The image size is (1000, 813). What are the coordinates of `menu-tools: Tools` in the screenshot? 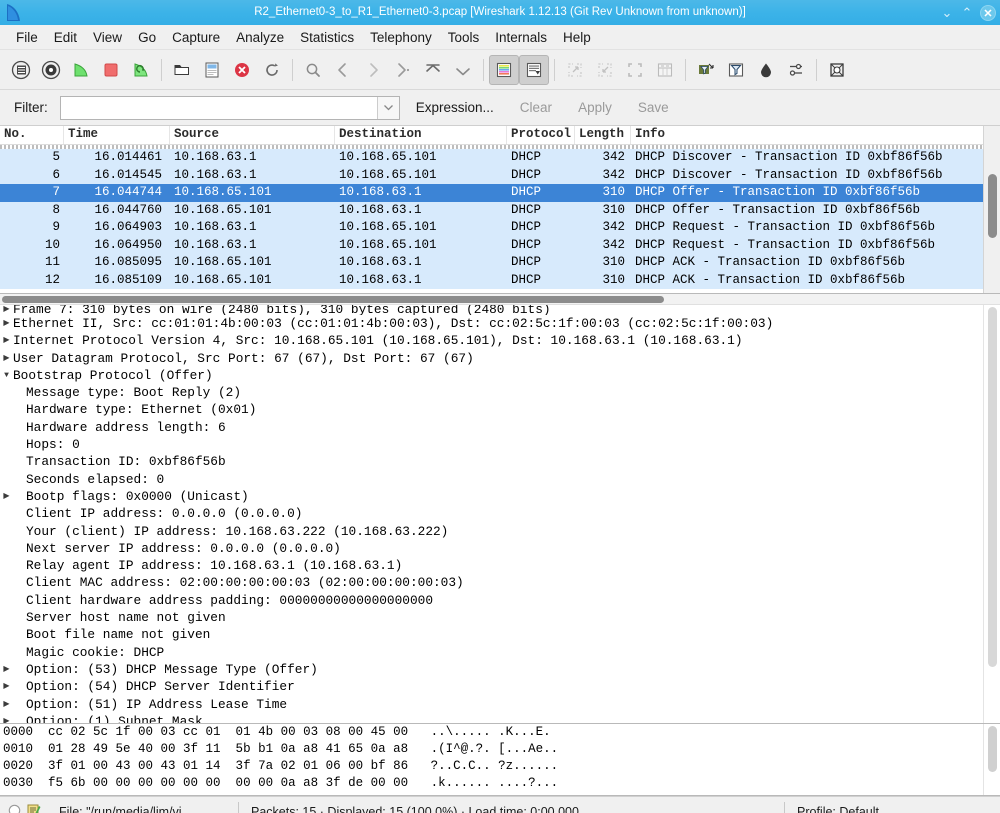 It's located at (464, 37).